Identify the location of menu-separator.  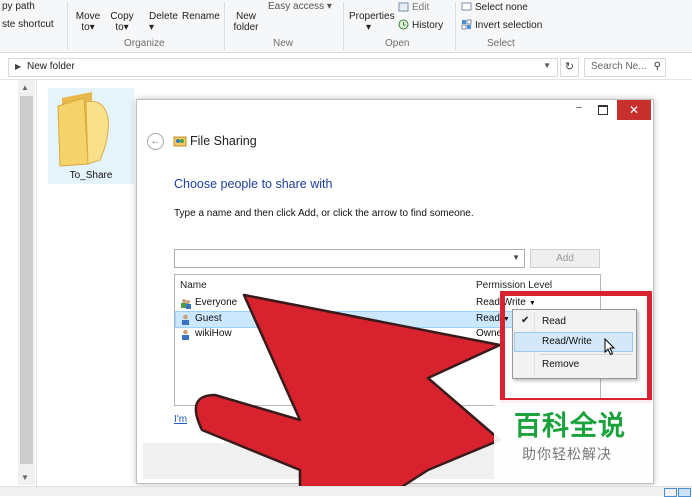
(586, 354).